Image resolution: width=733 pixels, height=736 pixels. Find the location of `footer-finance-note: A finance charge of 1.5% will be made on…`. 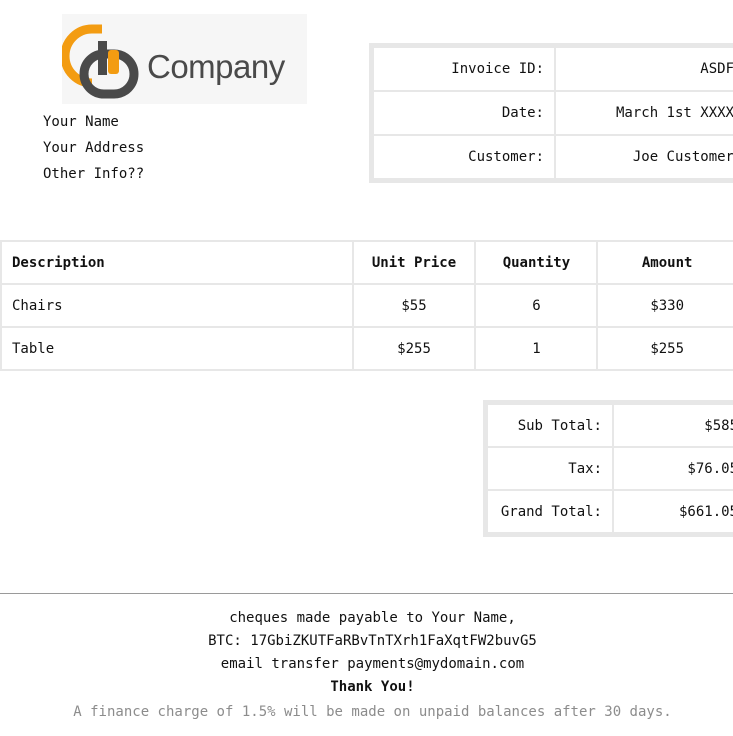

footer-finance-note: A finance charge of 1.5% will be made on… is located at coordinates (372, 712).